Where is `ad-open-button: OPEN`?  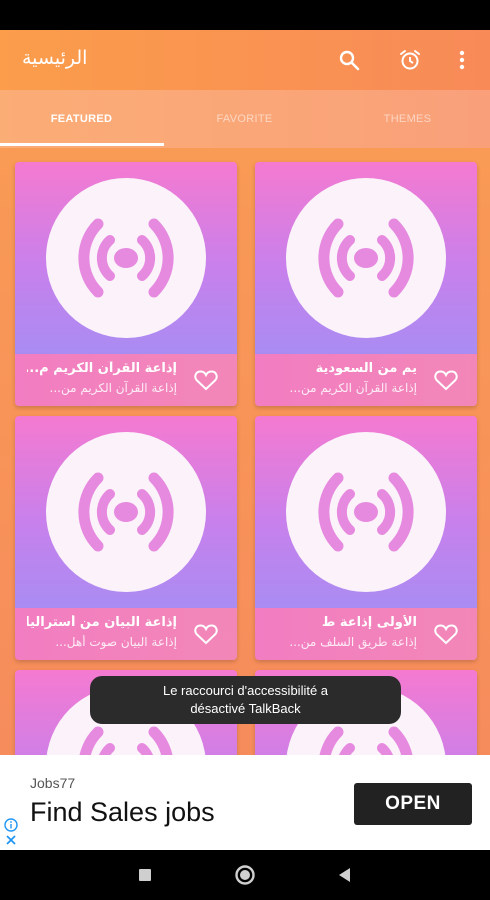
ad-open-button: OPEN is located at coordinates (413, 804).